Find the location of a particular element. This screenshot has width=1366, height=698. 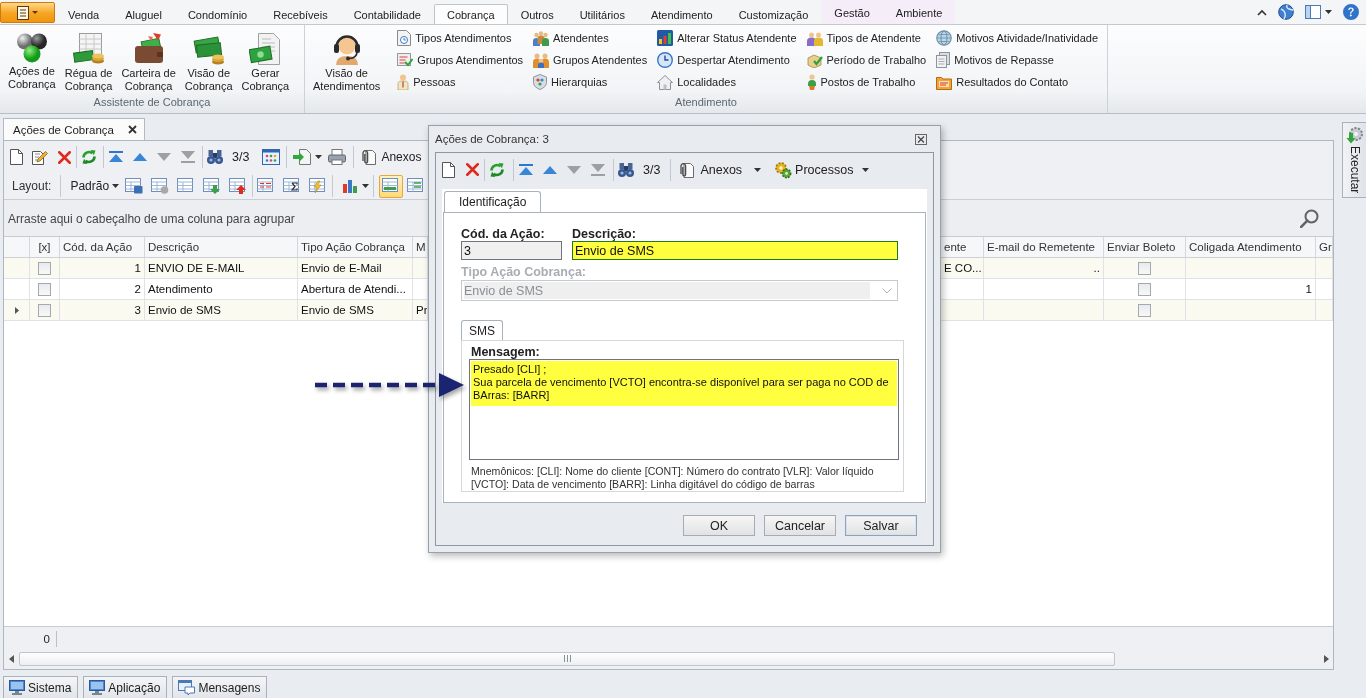

group-title: Atendimento is located at coordinates (706, 103).